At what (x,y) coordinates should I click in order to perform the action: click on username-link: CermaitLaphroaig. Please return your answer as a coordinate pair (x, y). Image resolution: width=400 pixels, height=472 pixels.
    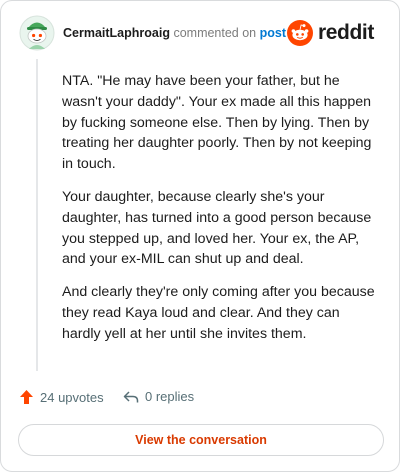
    Looking at the image, I should click on (116, 33).